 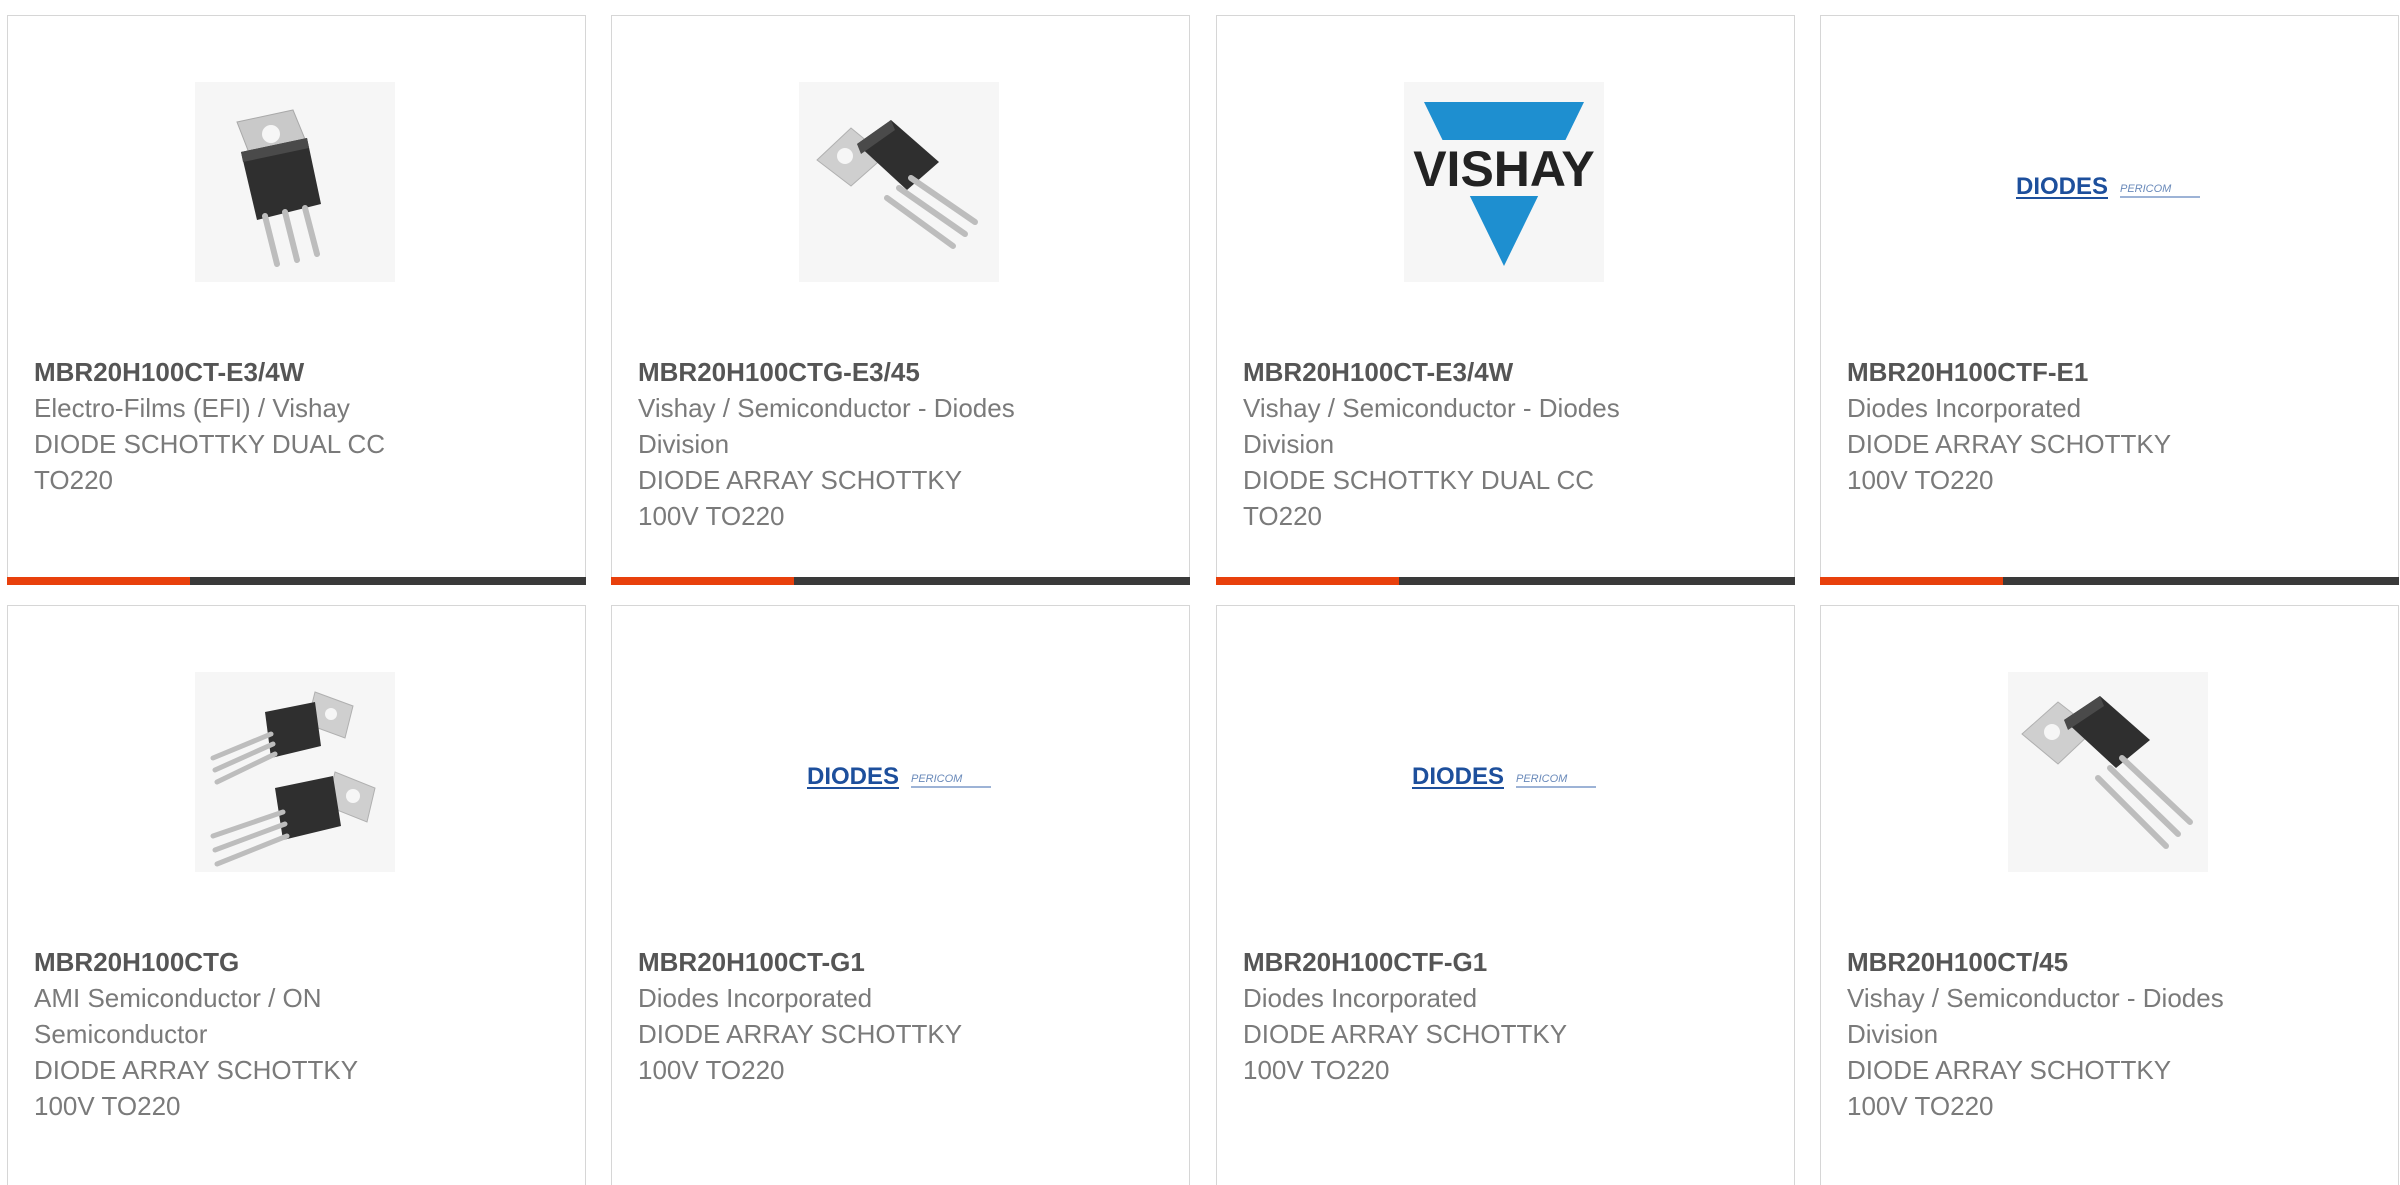 I want to click on manufacturer-line: AMI Semiconductor / ON, so click(x=178, y=998).